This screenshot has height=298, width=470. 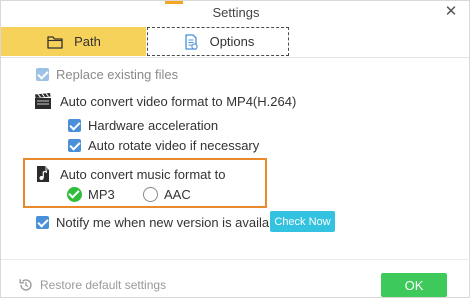 What do you see at coordinates (43, 101) in the screenshot?
I see `video-clapper-icon` at bounding box center [43, 101].